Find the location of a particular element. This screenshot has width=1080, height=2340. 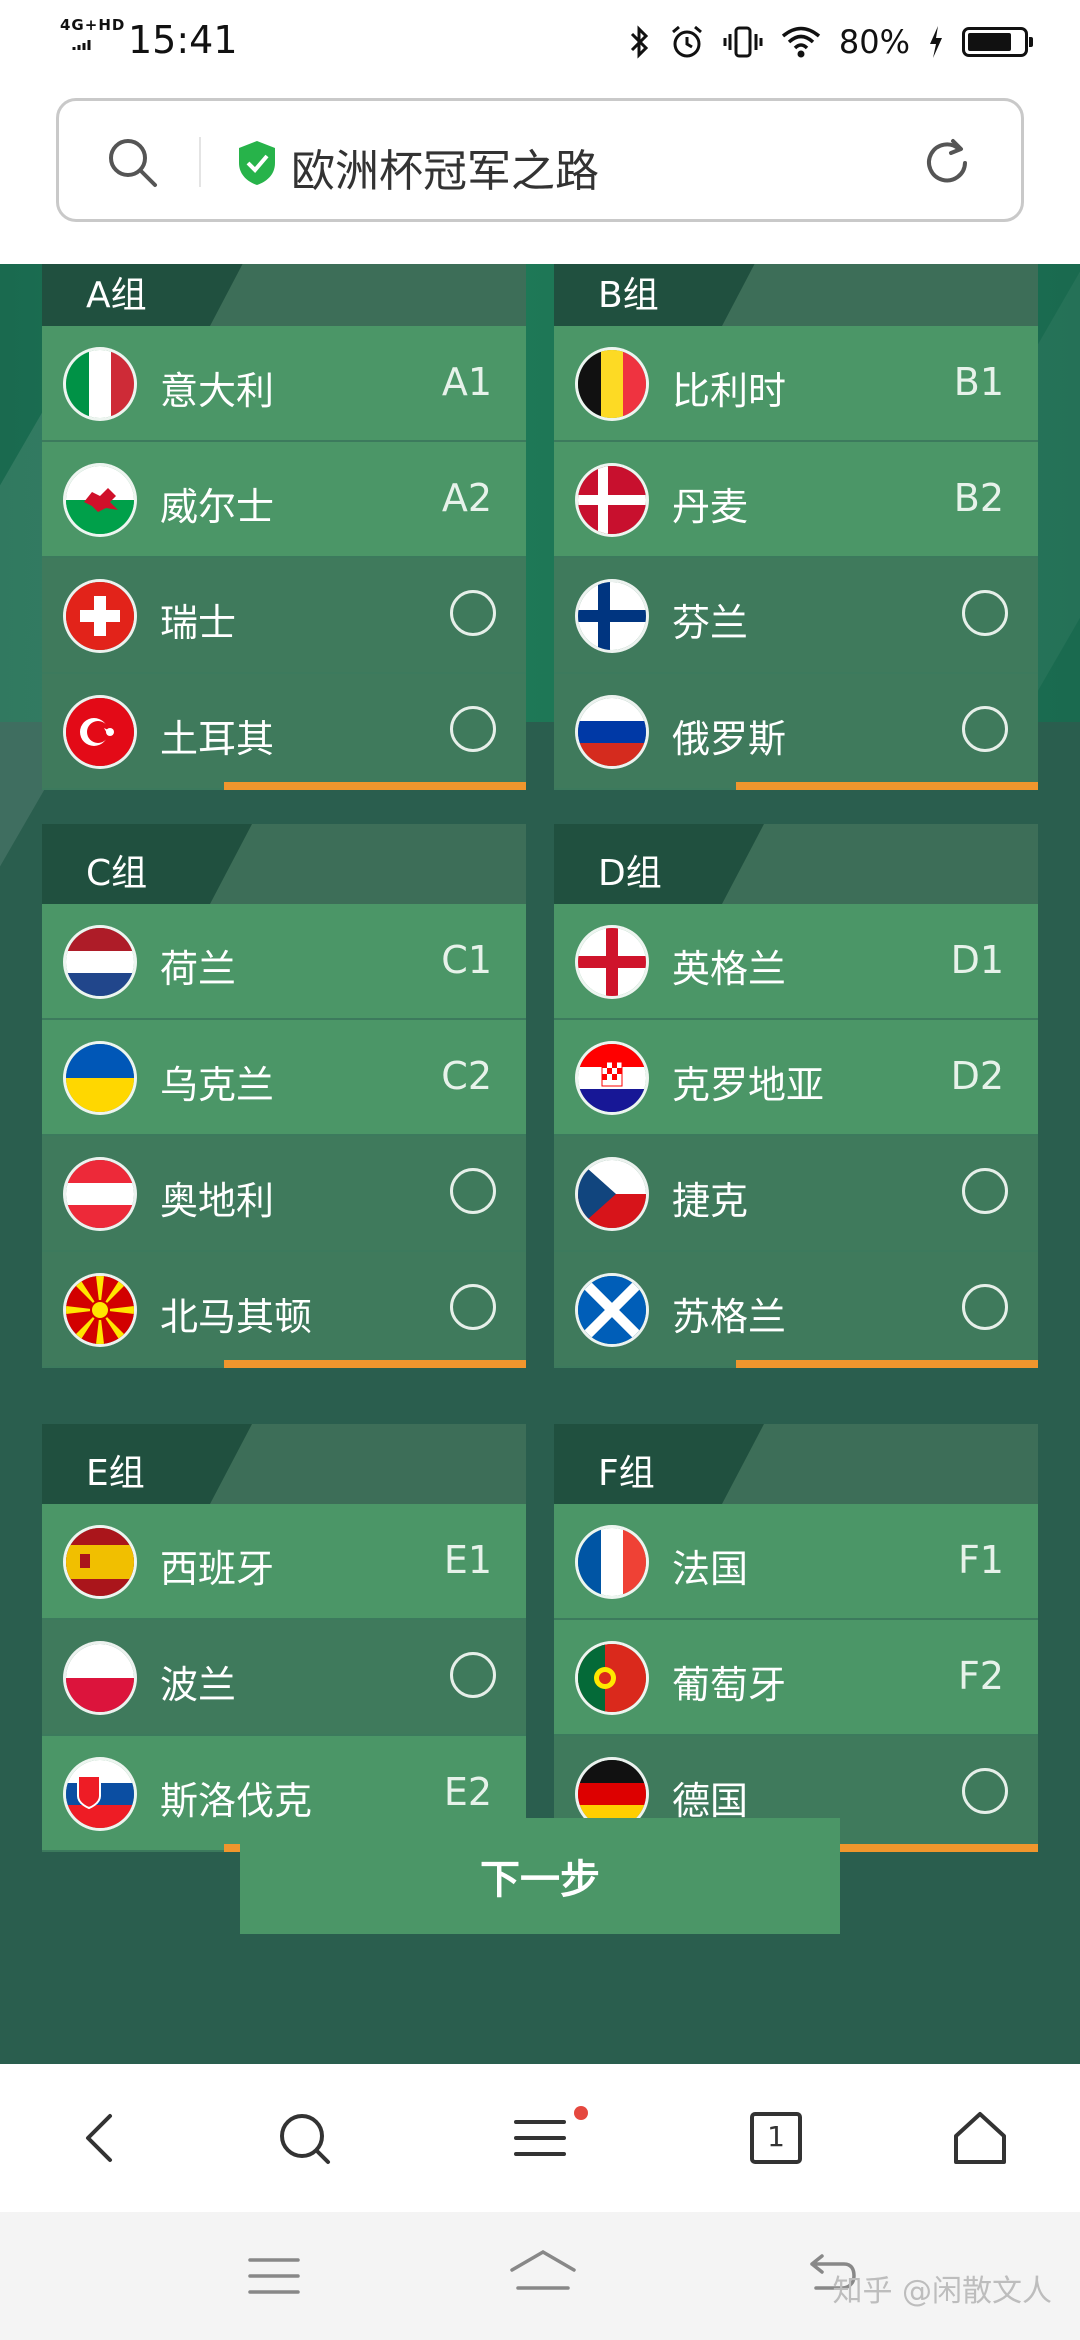

finland-flag-icon is located at coordinates (612, 616).